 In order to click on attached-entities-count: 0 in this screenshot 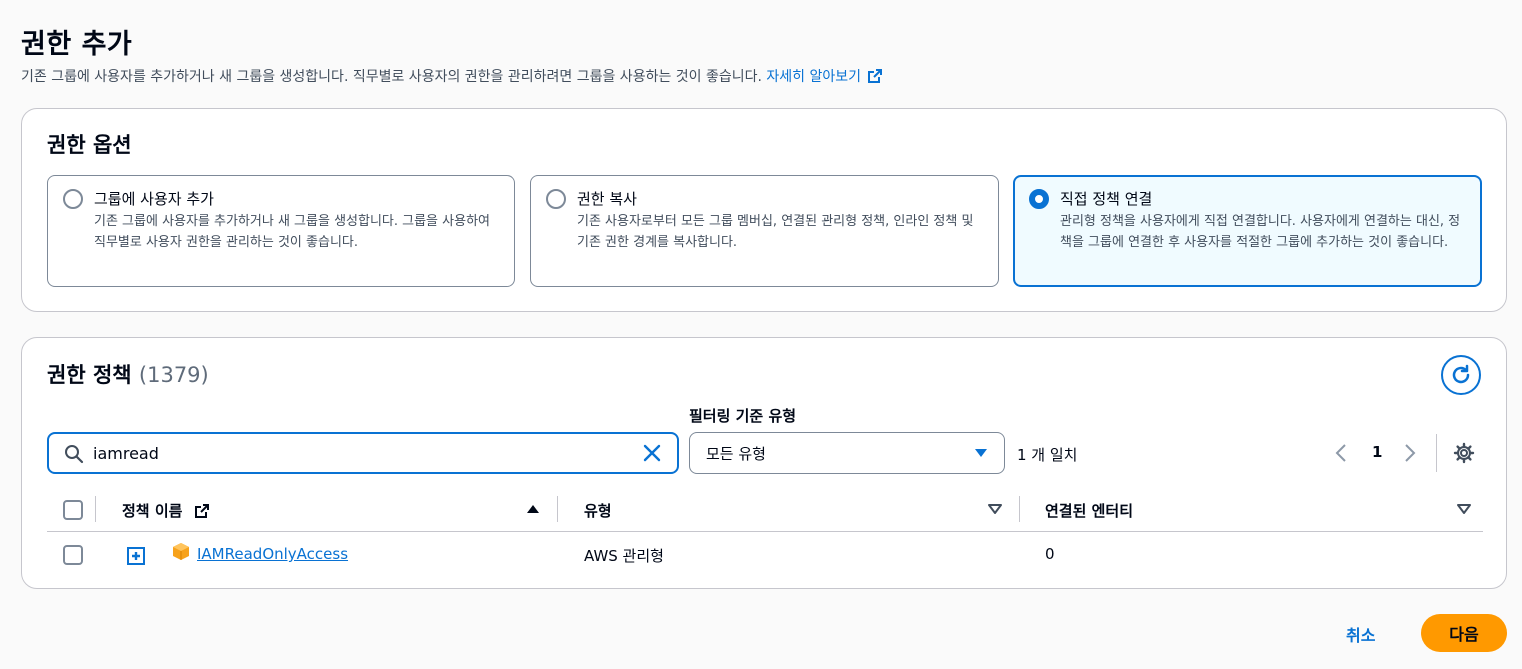, I will do `click(1050, 554)`.